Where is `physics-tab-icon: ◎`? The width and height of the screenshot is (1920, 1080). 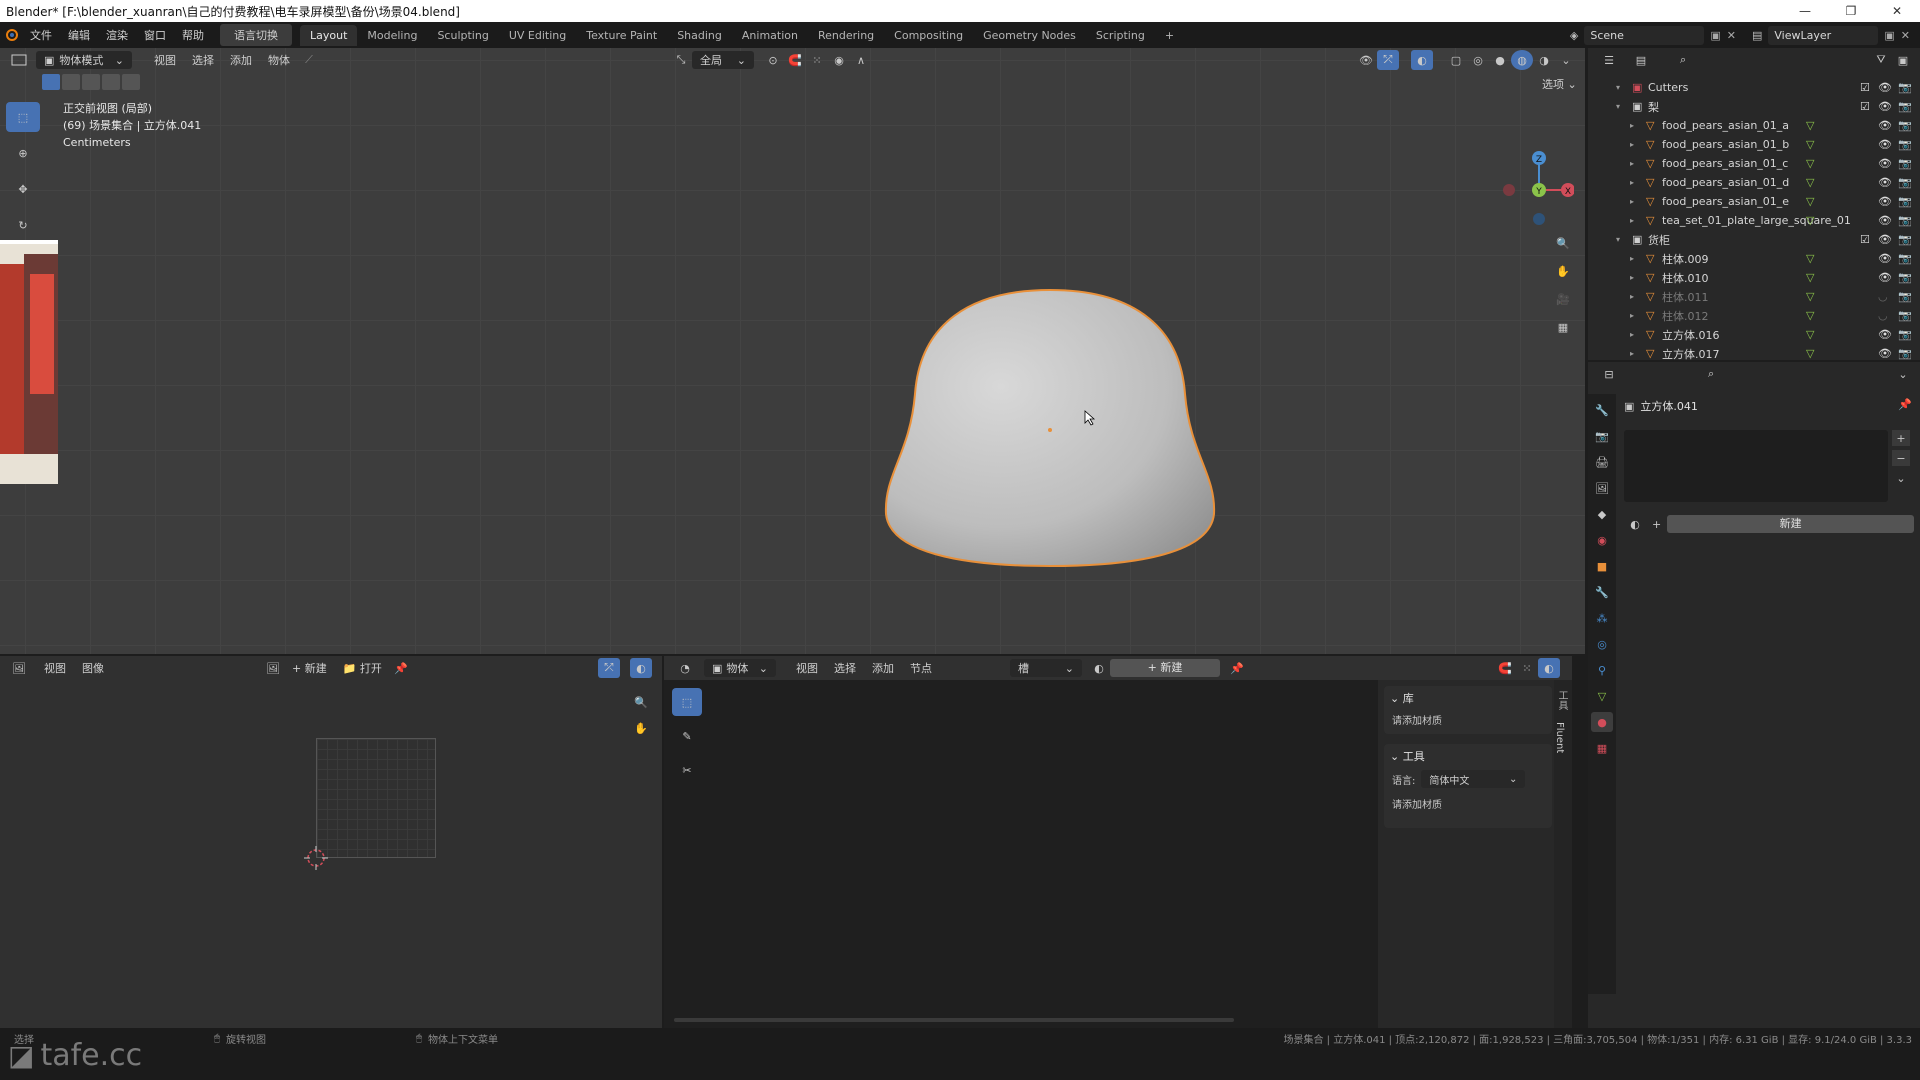
physics-tab-icon: ◎ is located at coordinates (1602, 644).